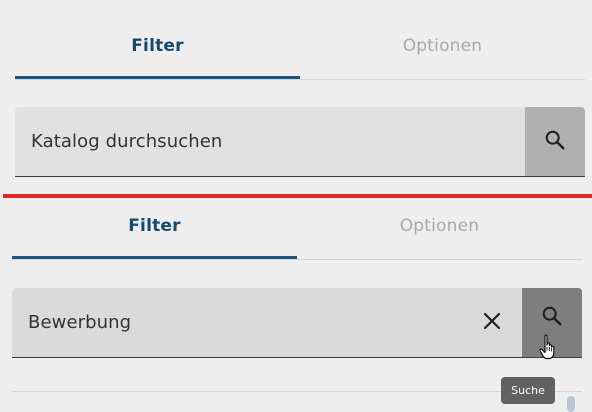  I want to click on tab-filter: Filter, so click(154, 226).